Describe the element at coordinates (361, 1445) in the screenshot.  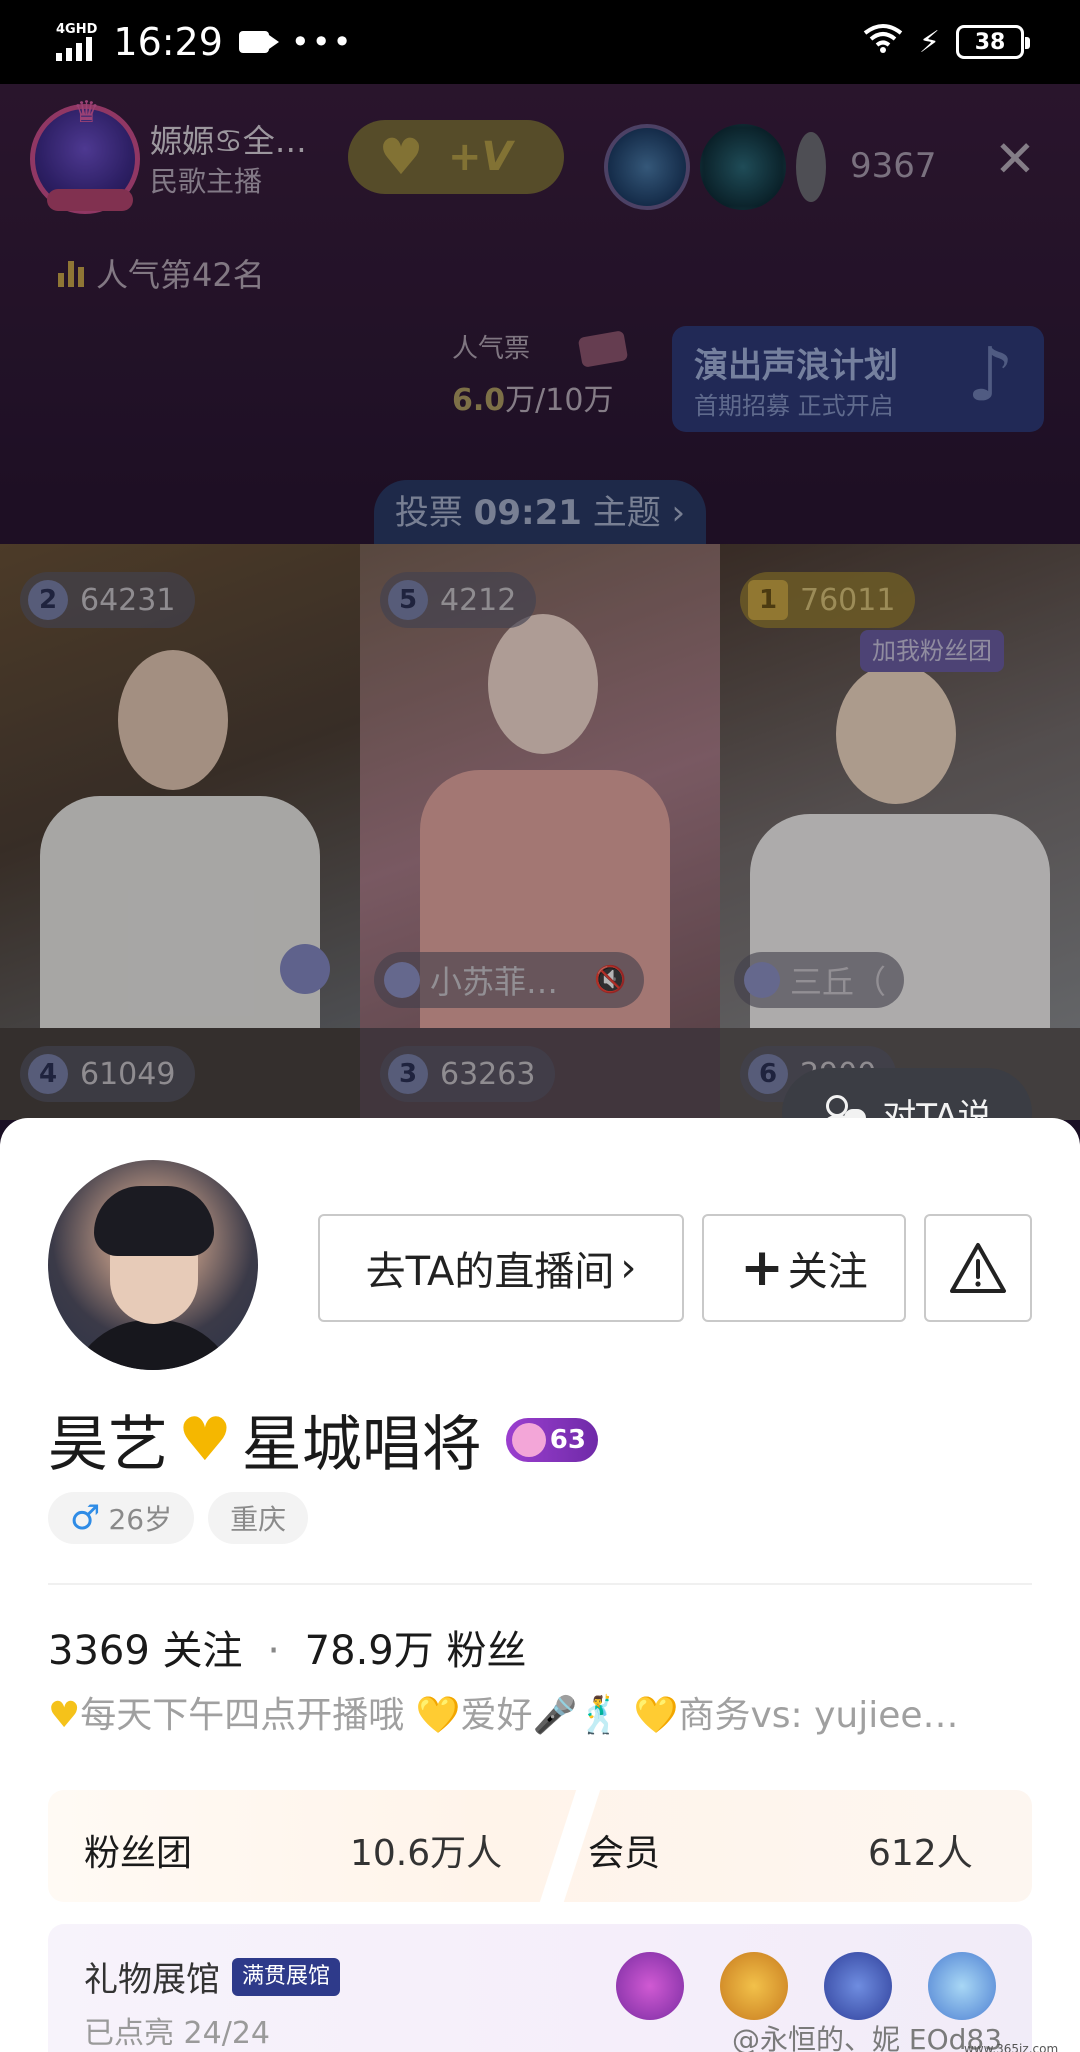
I see `name-part-2: 星城唱将` at that location.